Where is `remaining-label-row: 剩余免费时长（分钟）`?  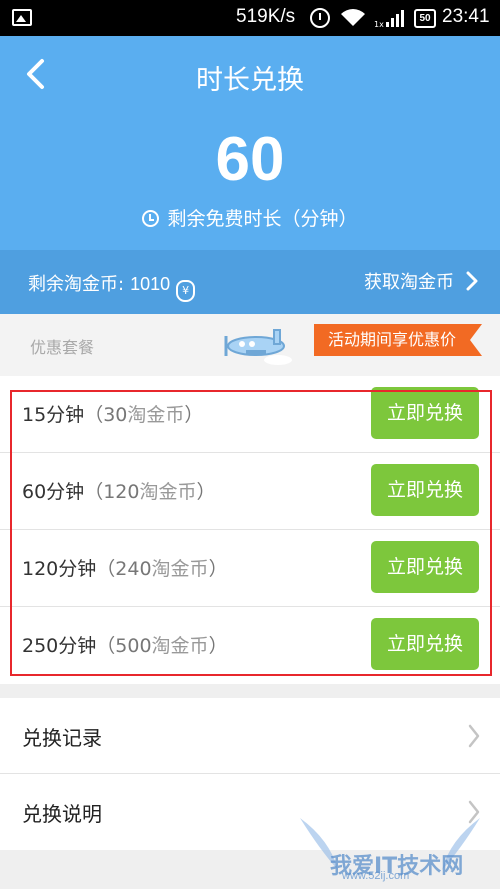 remaining-label-row: 剩余免费时长（分钟） is located at coordinates (250, 217).